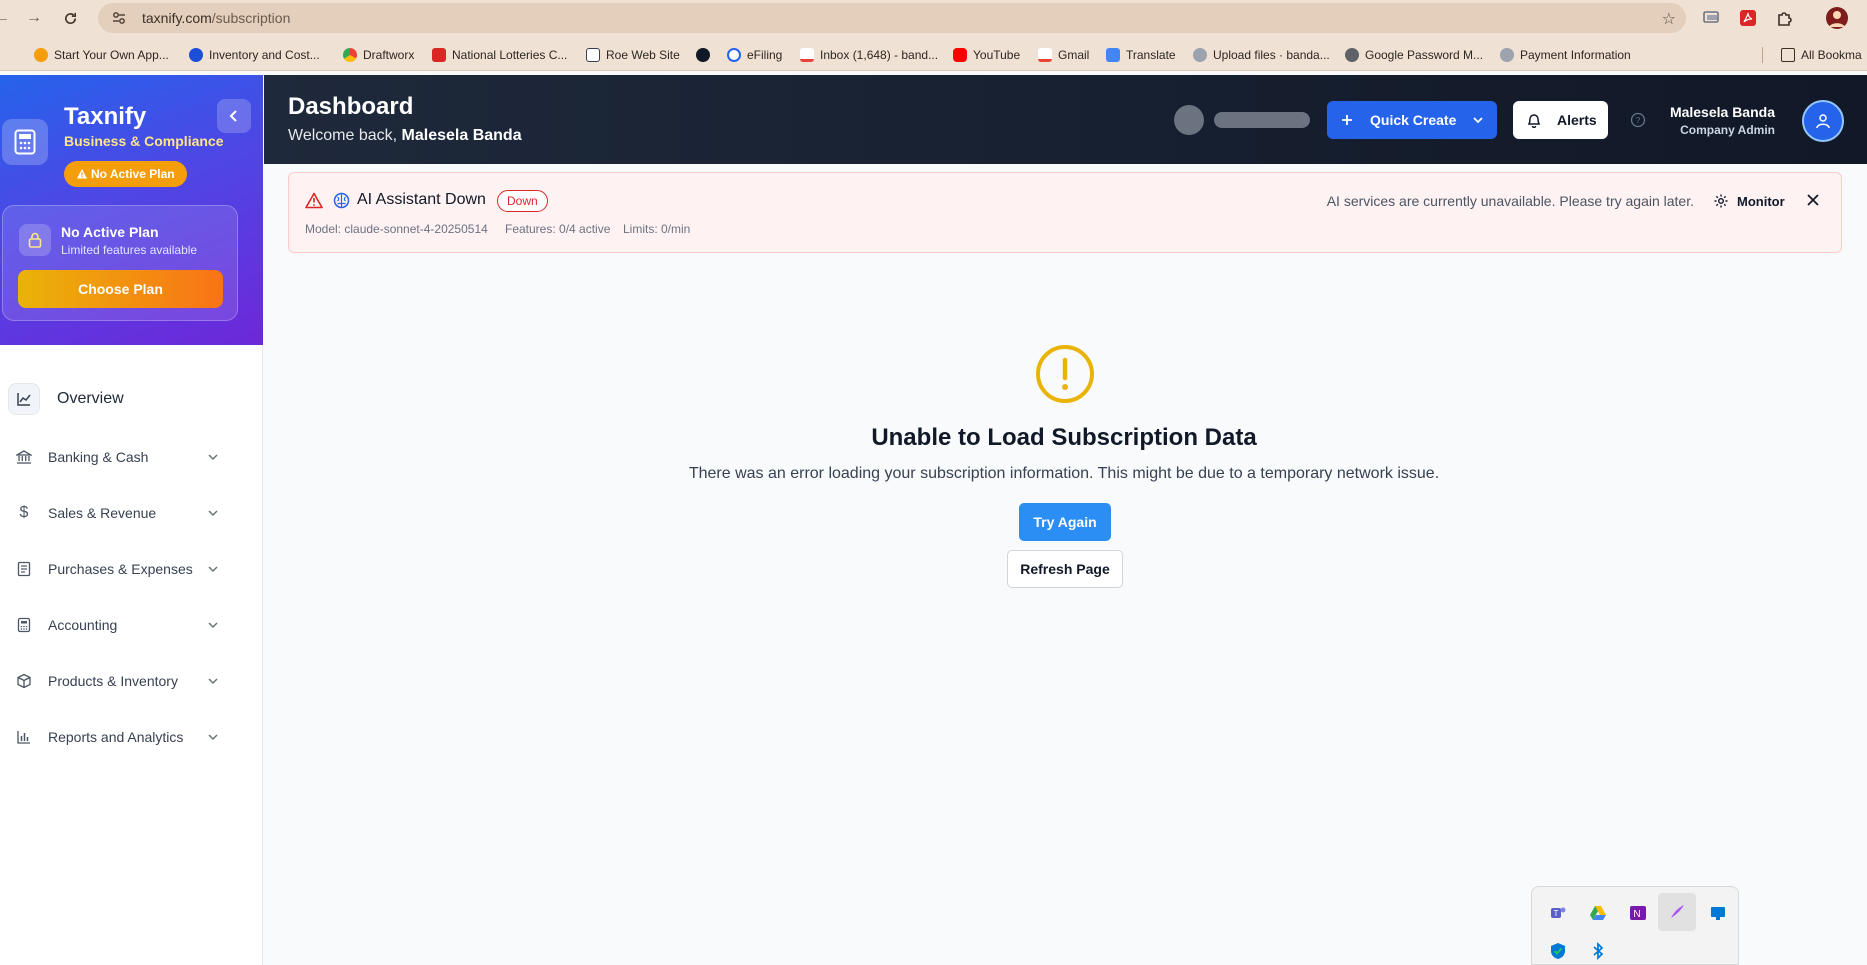  Describe the element at coordinates (1711, 18) in the screenshot. I see `cast-icon` at that location.